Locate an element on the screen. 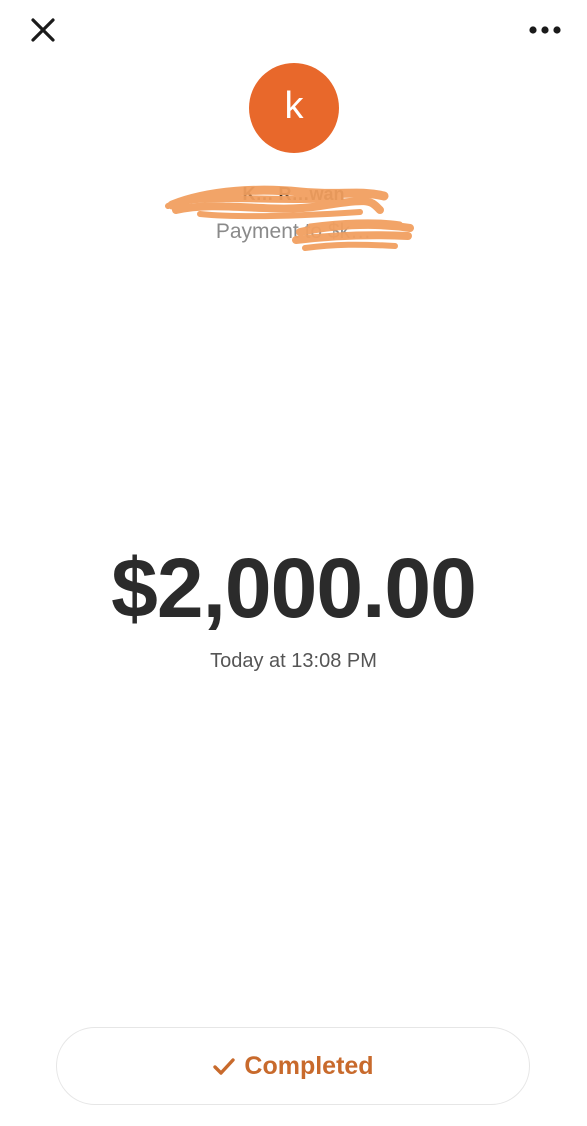 The width and height of the screenshot is (587, 1126). close-button is located at coordinates (43, 30).